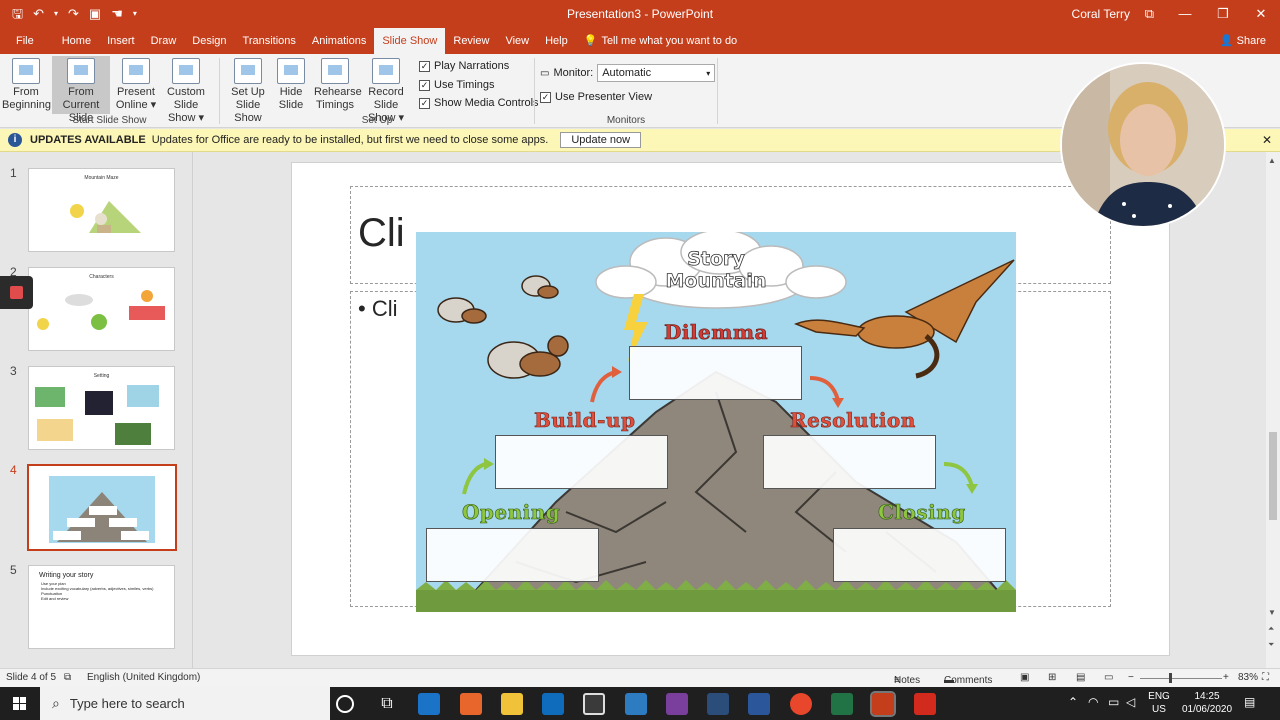  Describe the element at coordinates (1249, 702) in the screenshot. I see `notifications-icon: ▤` at that location.